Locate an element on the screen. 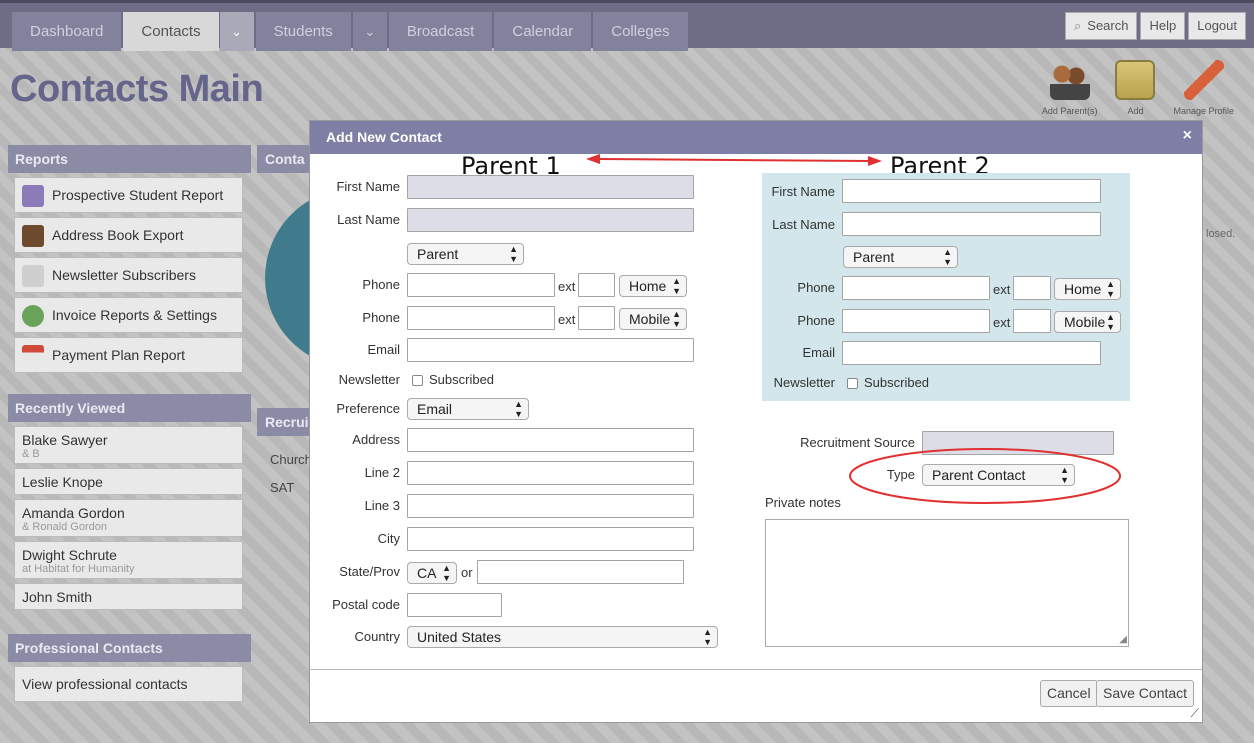 This screenshot has height=743, width=1254. report-payment-plan: Payment Plan Report is located at coordinates (128, 355).